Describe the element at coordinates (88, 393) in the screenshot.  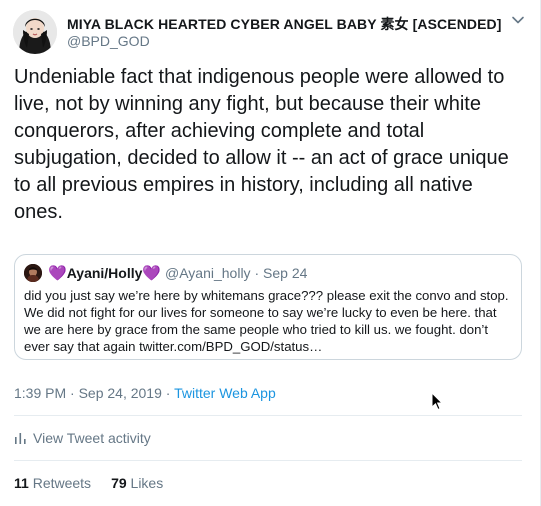
I see `tweet-timestamp: 1:39 PM · Sep 24, 2019` at that location.